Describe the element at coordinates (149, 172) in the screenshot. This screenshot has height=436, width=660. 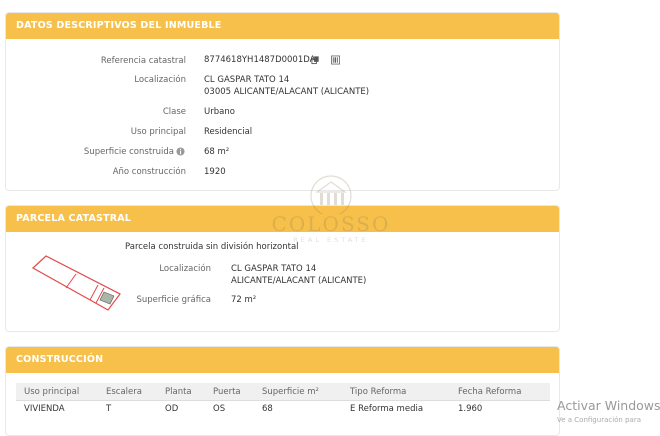
I see `ano-construccion-label: Año construcción` at that location.